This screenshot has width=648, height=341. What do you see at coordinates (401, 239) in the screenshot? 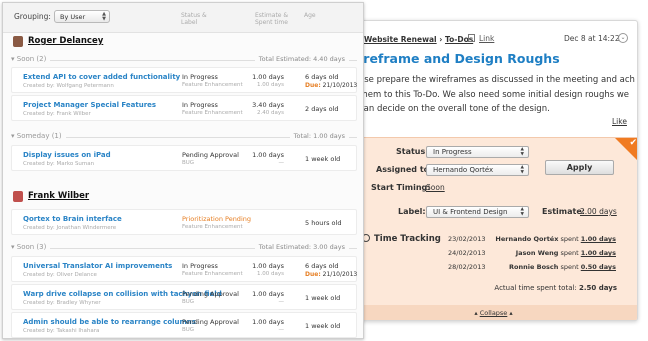
I see `time-tracking-toggle: Time Tracking` at bounding box center [401, 239].